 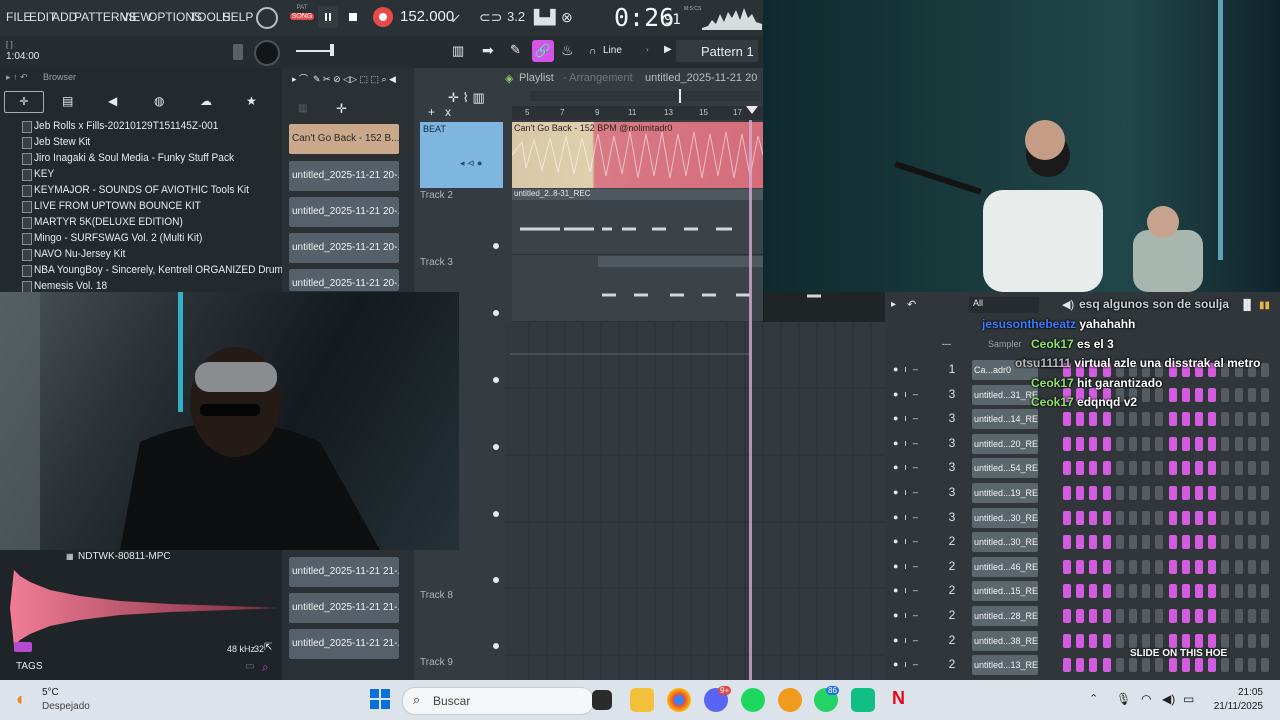 I want to click on track-name: Track 9, so click(x=462, y=662).